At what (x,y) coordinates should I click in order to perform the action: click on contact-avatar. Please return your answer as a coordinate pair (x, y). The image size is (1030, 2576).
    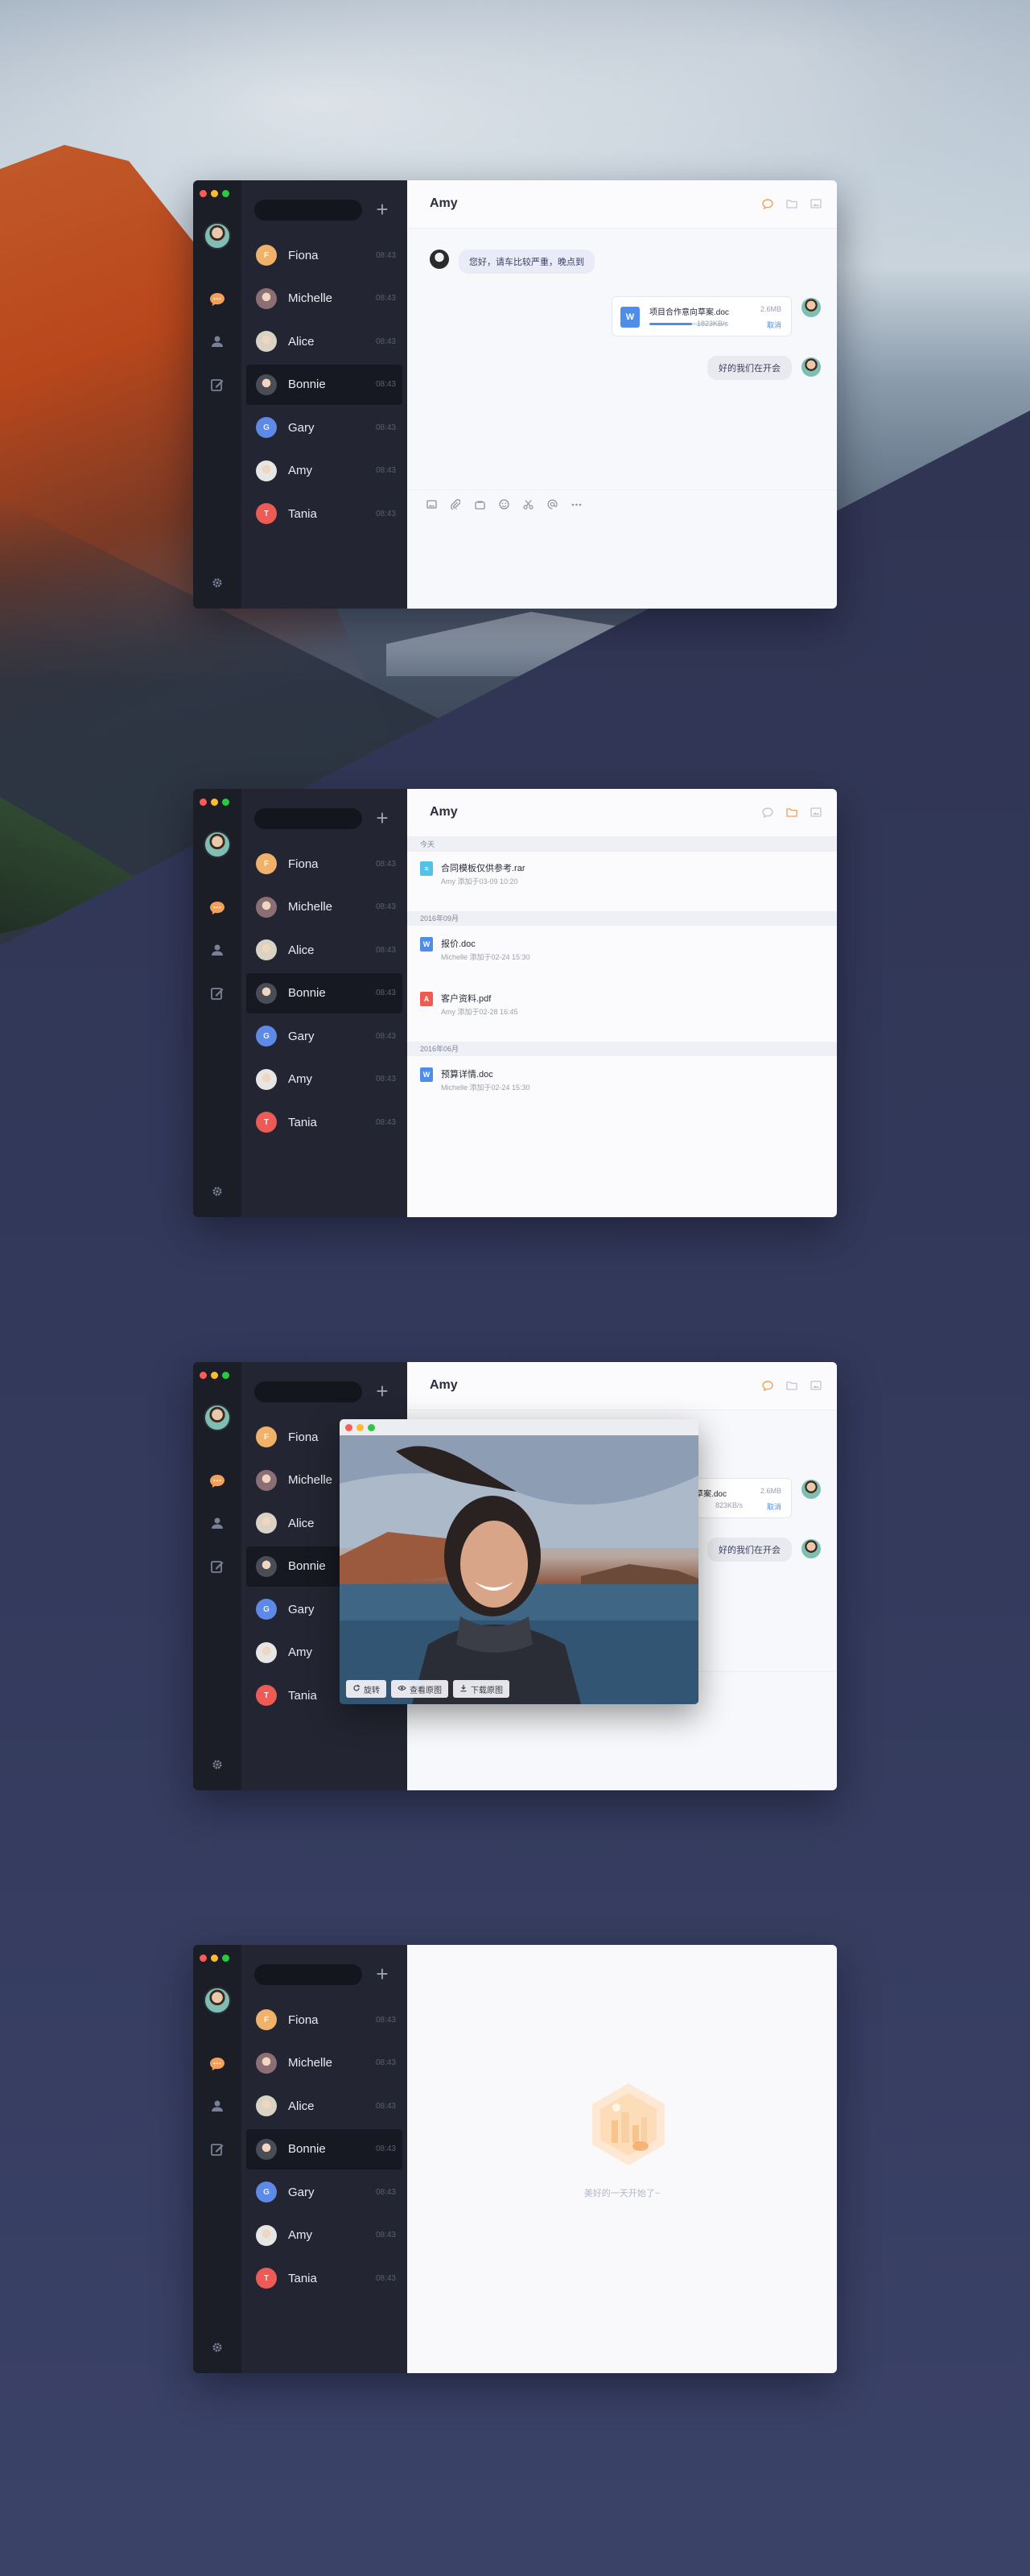
    Looking at the image, I should click on (439, 259).